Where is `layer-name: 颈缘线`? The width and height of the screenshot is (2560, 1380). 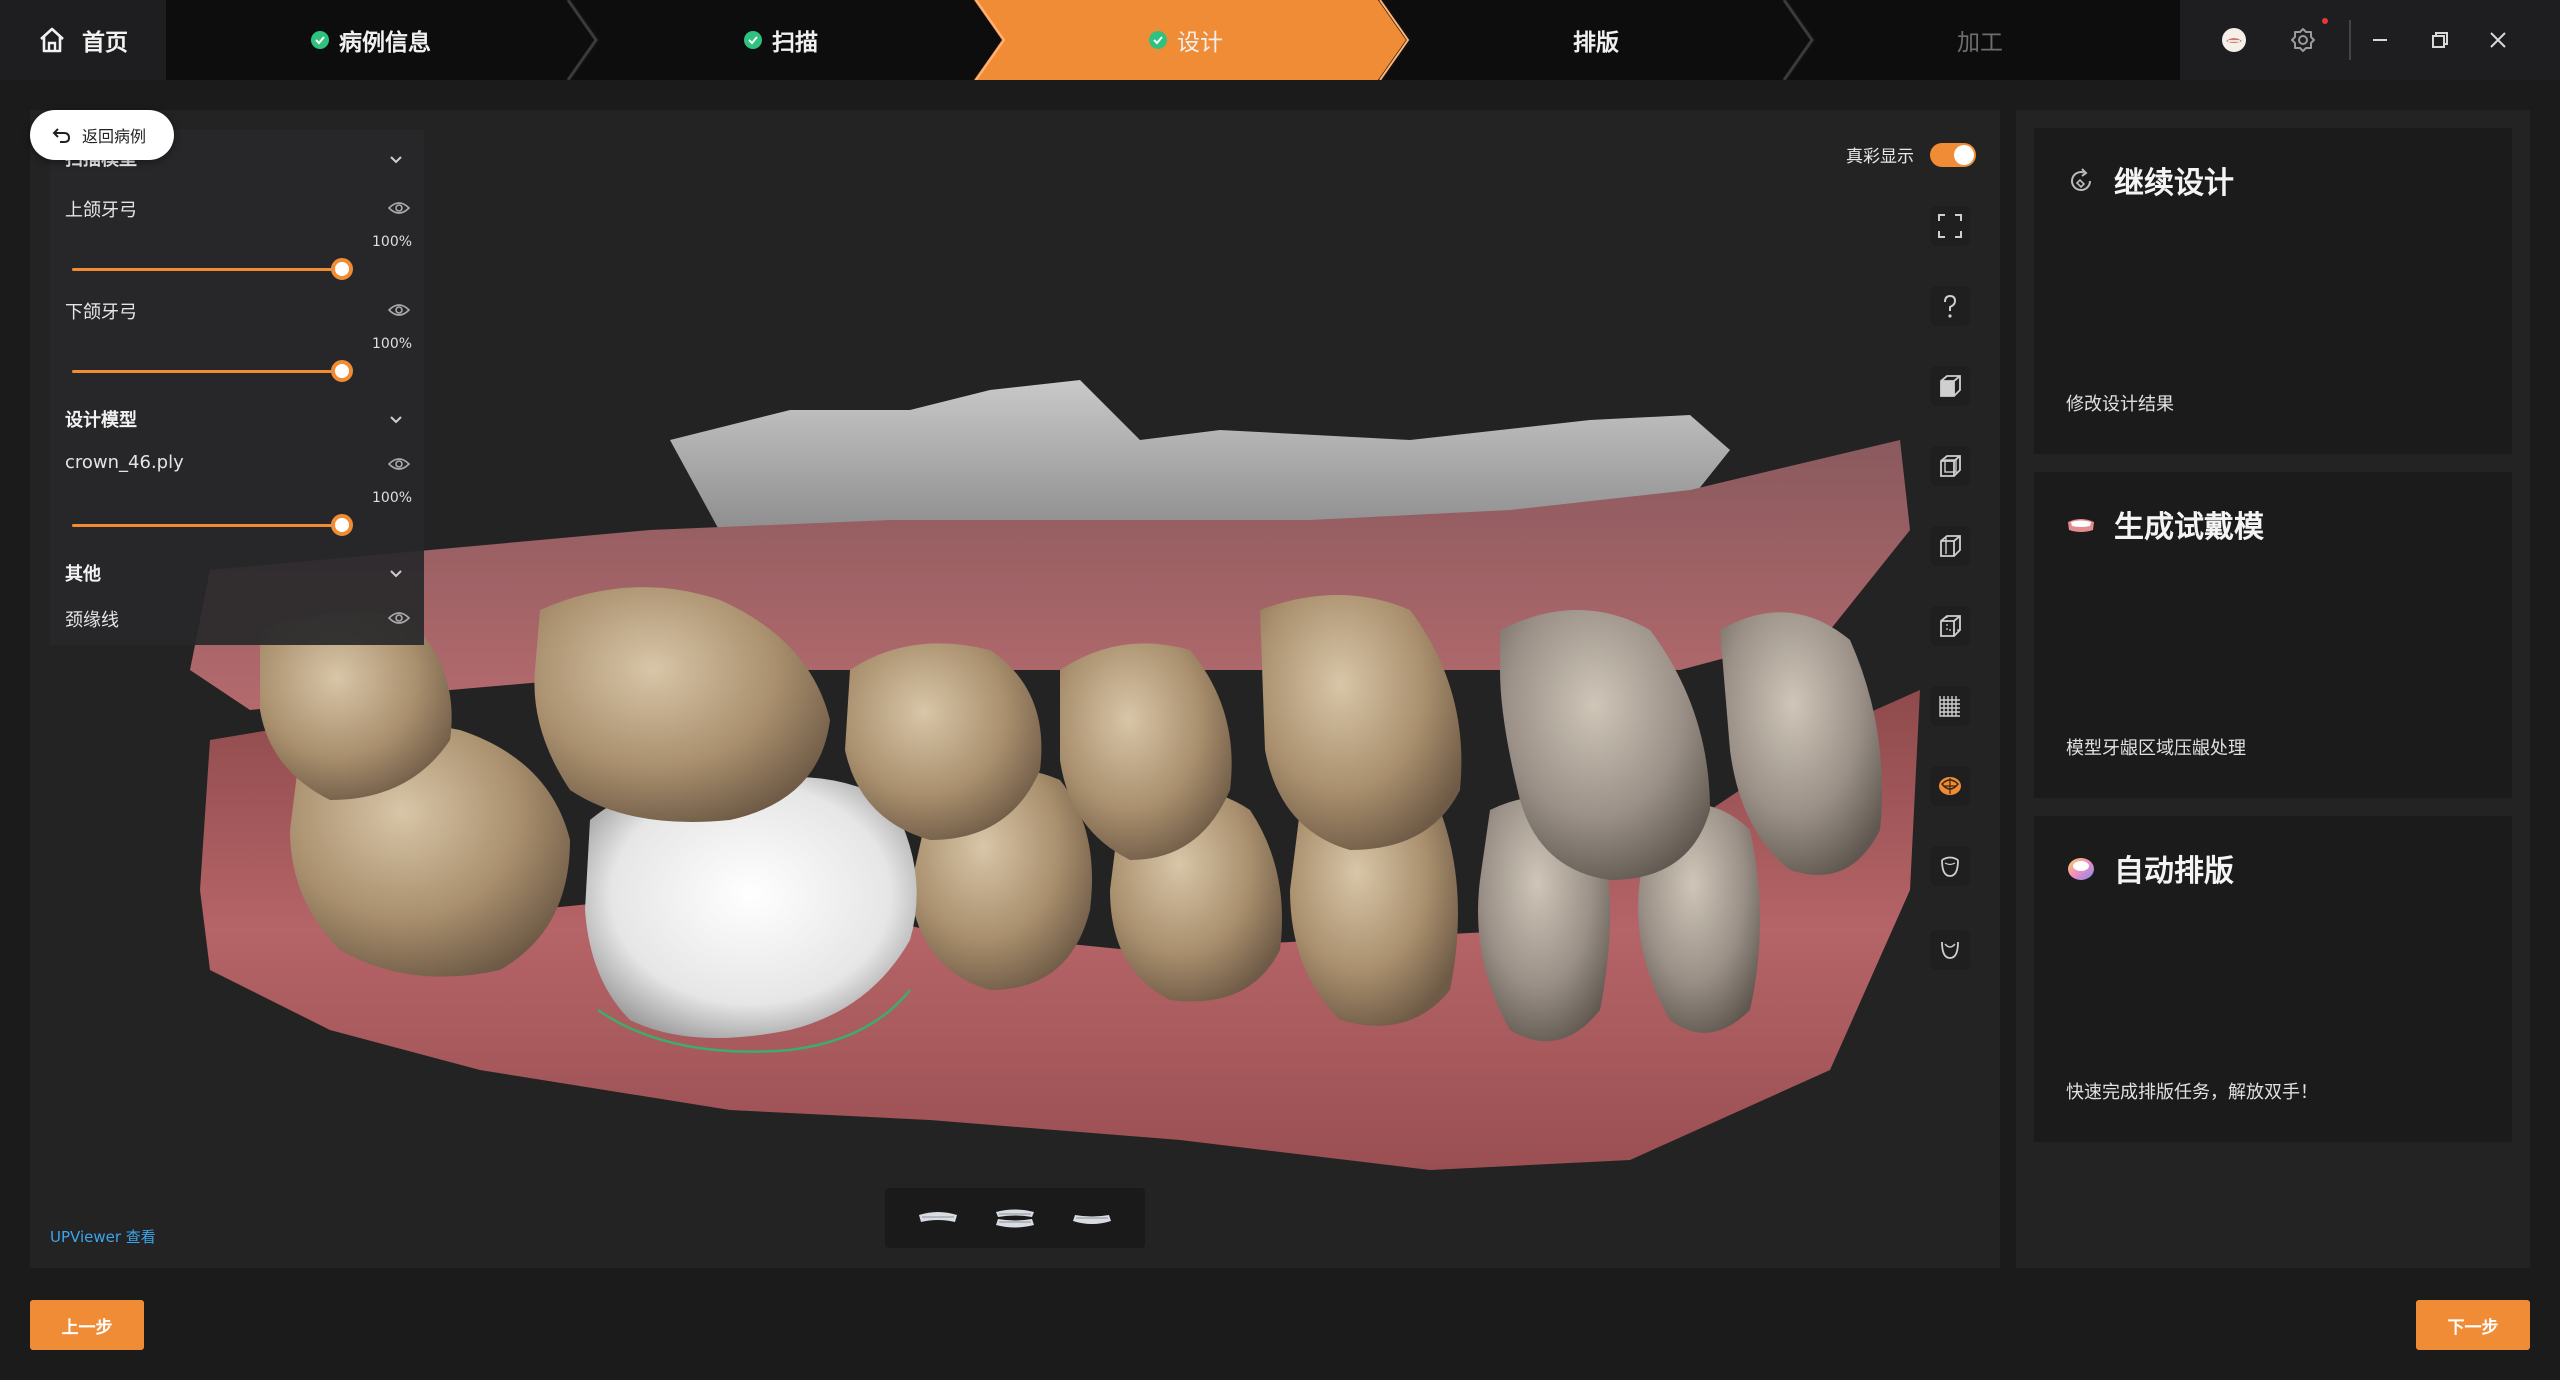
layer-name: 颈缘线 is located at coordinates (92, 620).